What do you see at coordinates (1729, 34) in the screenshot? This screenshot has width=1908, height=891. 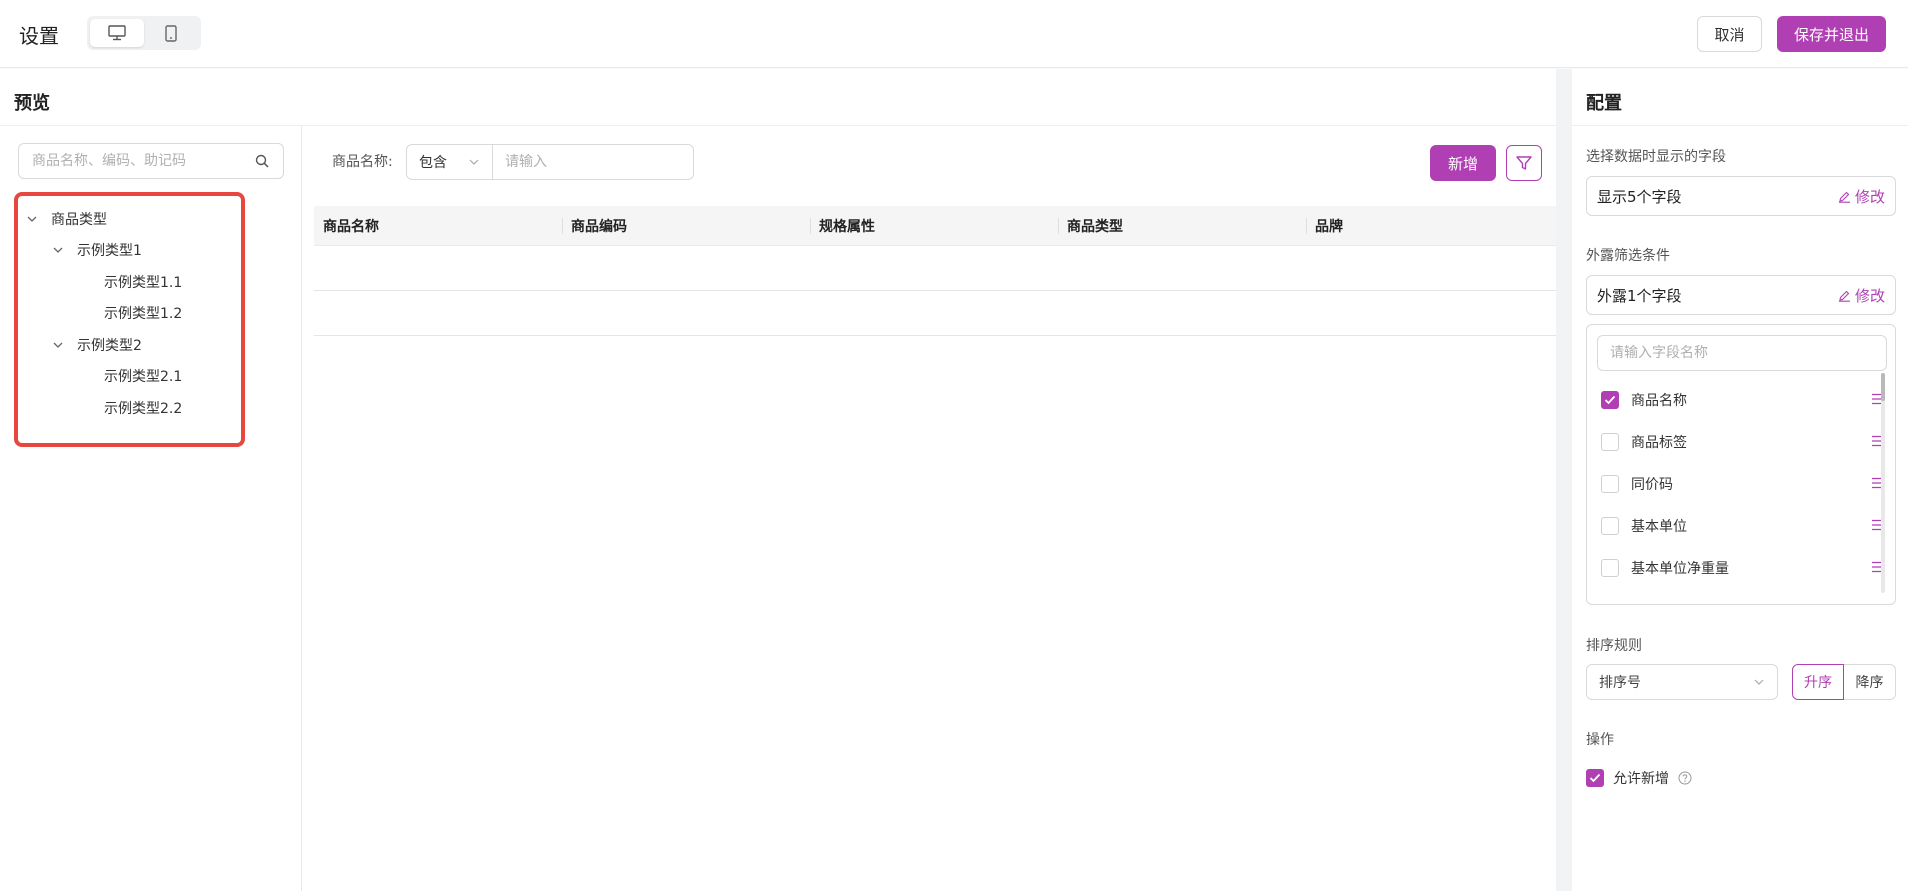 I see `cancel-button: 取消` at bounding box center [1729, 34].